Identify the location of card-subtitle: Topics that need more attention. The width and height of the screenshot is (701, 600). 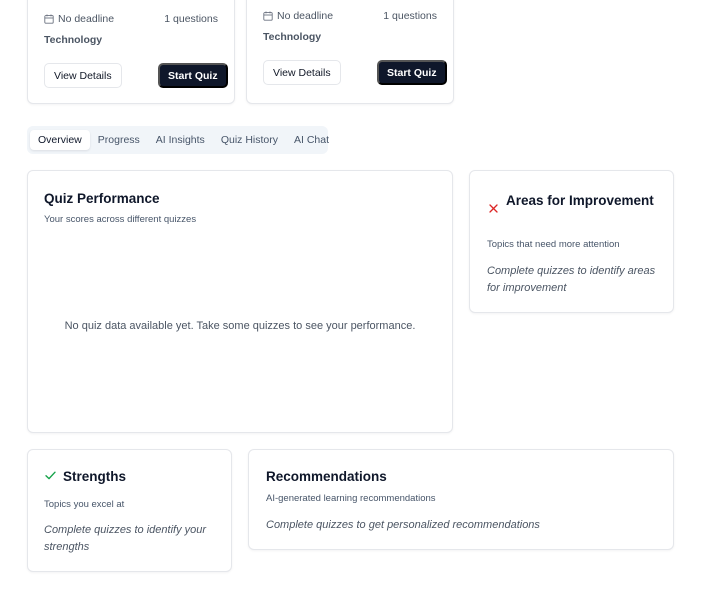
(553, 244).